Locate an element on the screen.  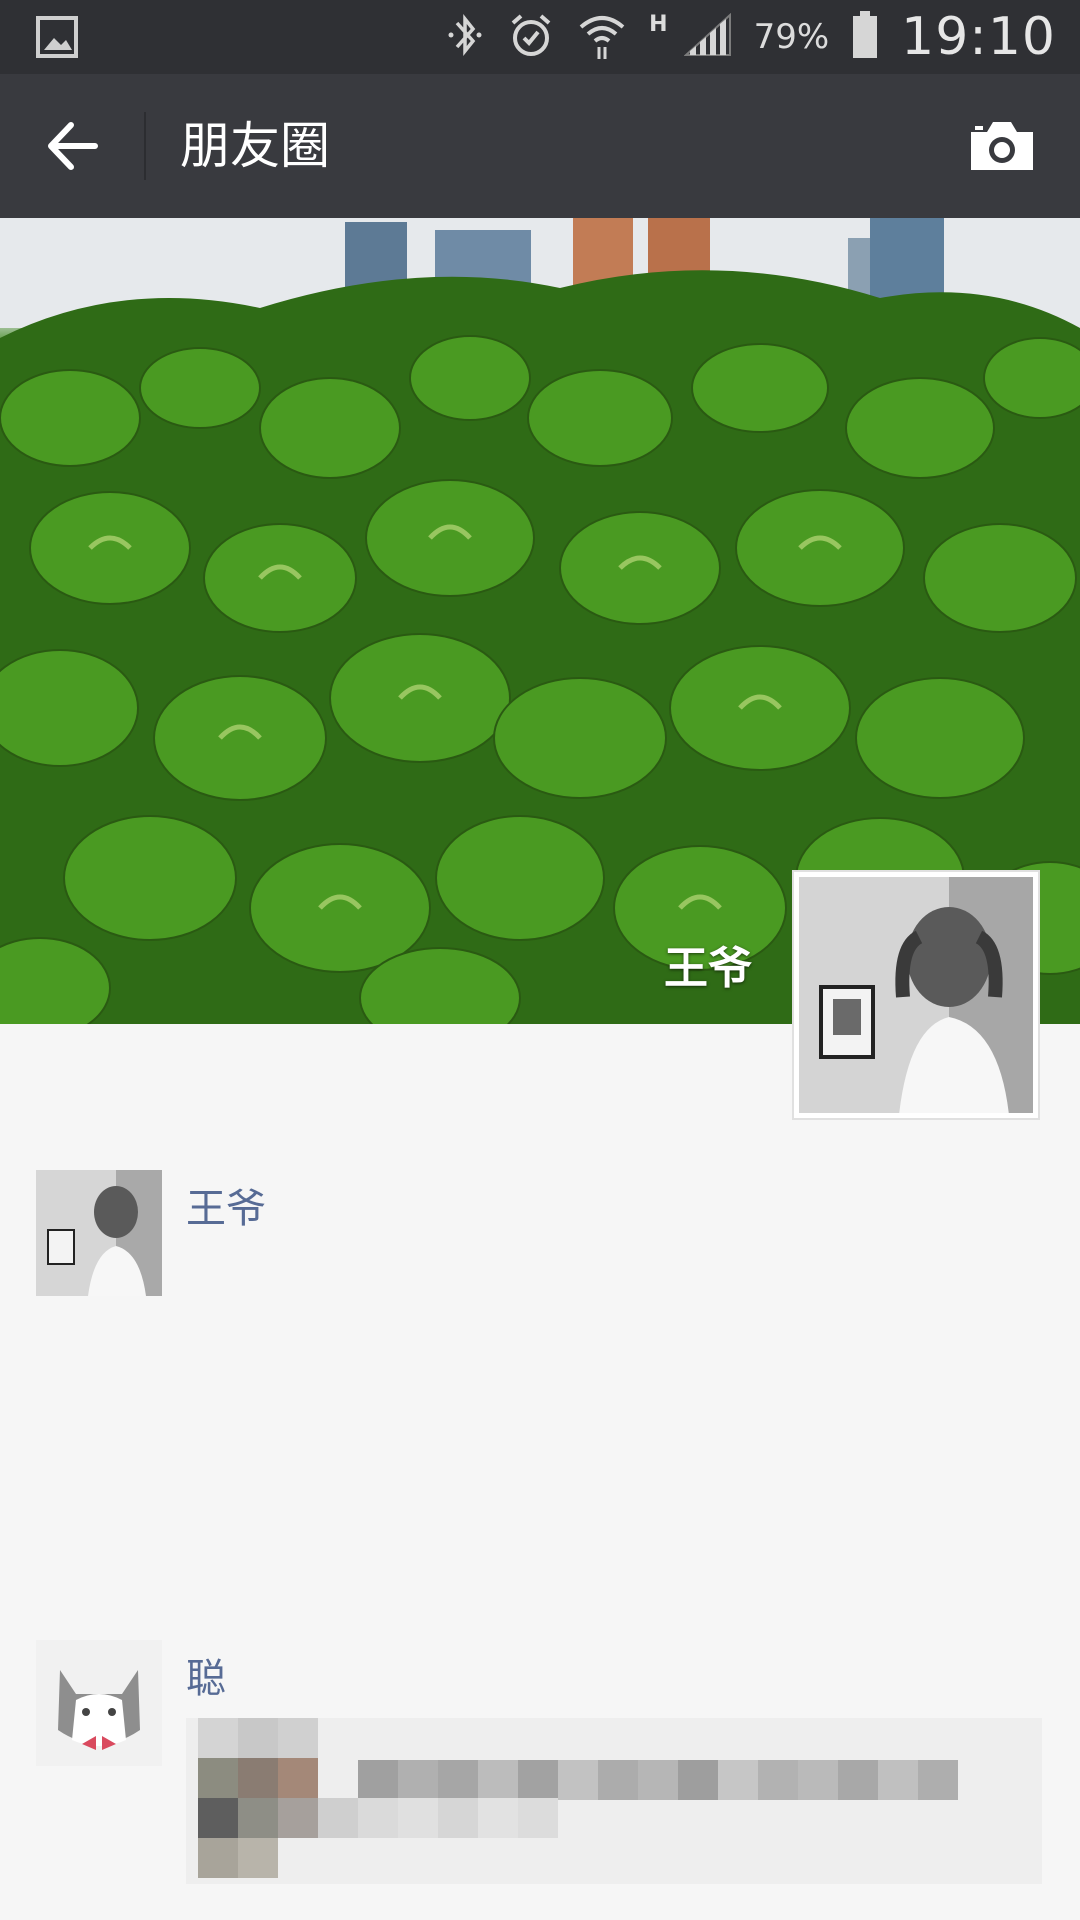
camera-button is located at coordinates (1002, 146).